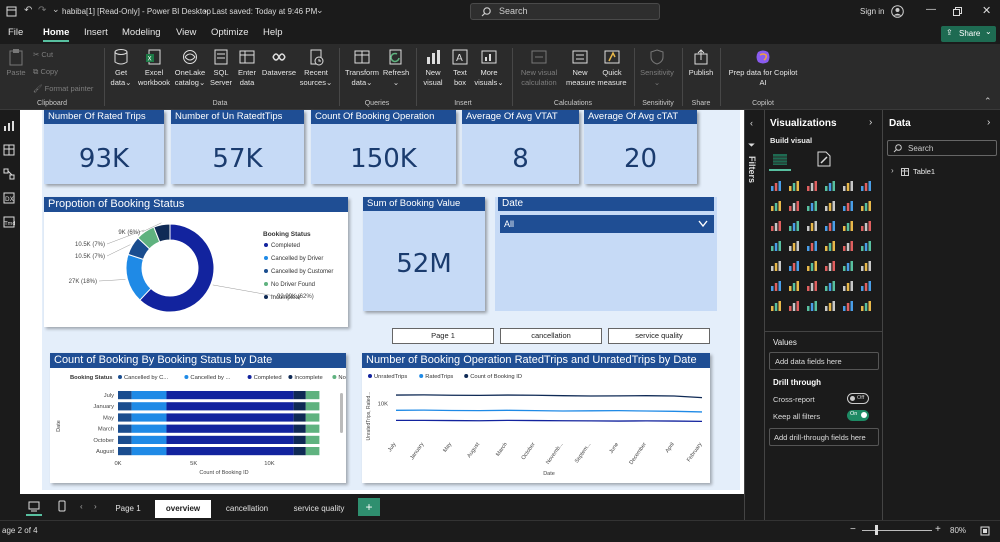  I want to click on kpi-card-booking-operation: Count Of Booking Operation 150K, so click(383, 147).